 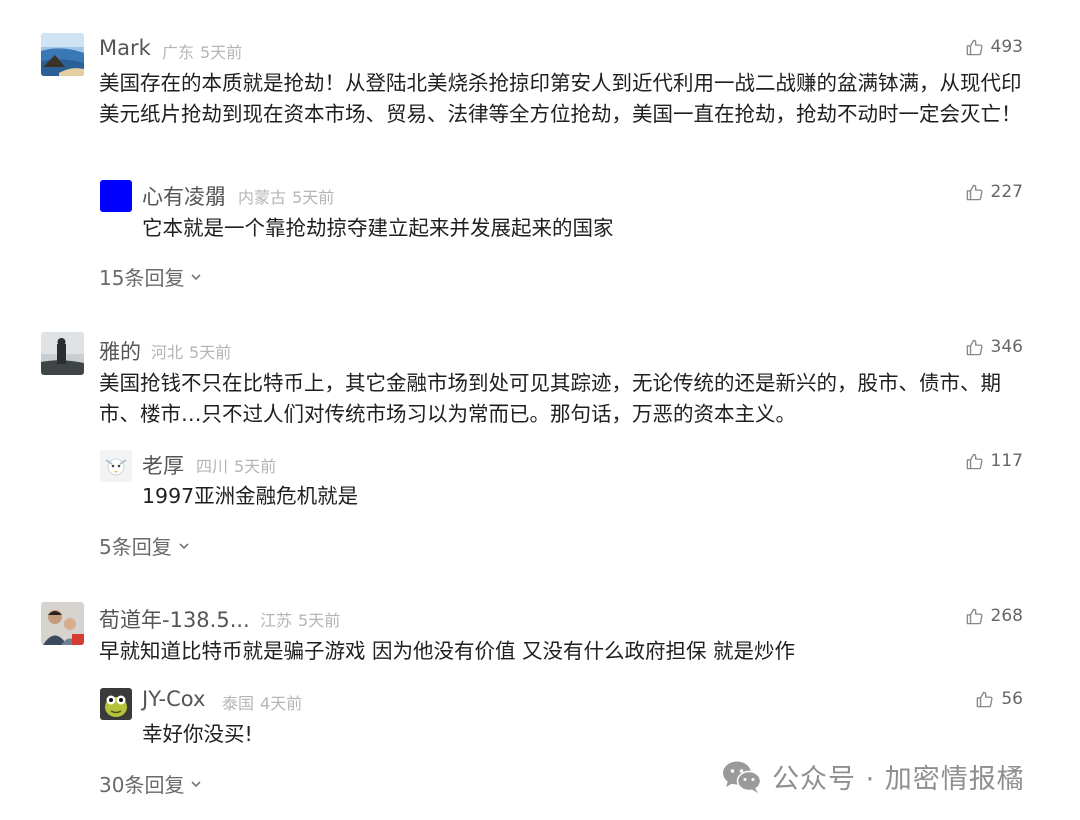 I want to click on comment-username: 雅的, so click(x=120, y=351).